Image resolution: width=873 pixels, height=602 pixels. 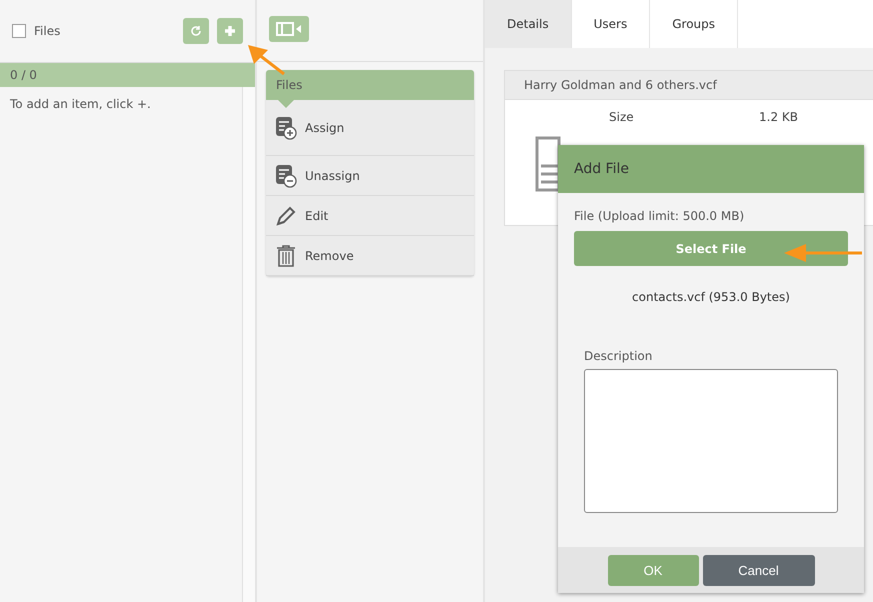 I want to click on refresh-button, so click(x=196, y=31).